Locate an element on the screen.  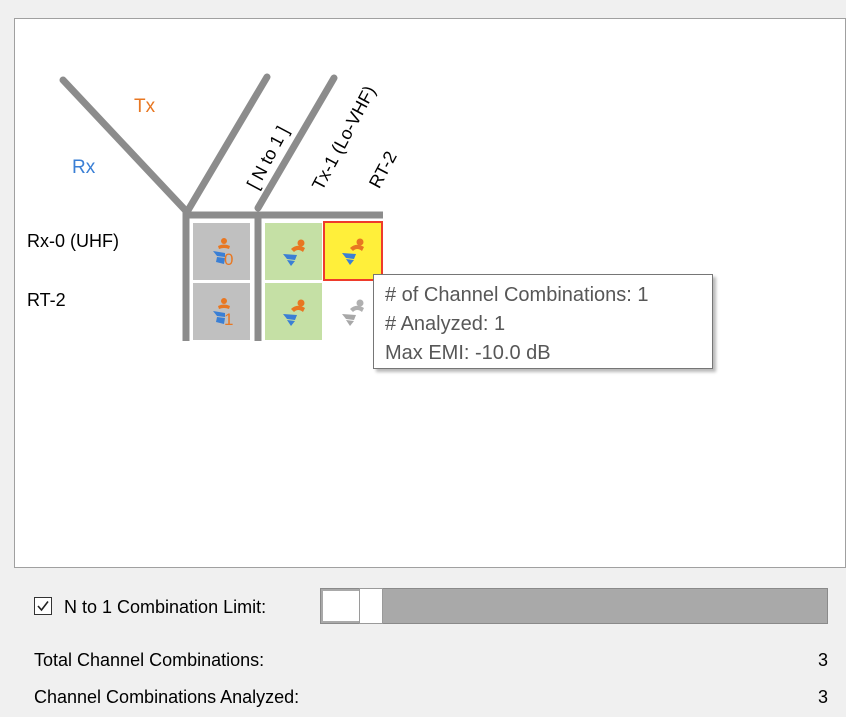
combination-limit-checkbox is located at coordinates (43, 606).